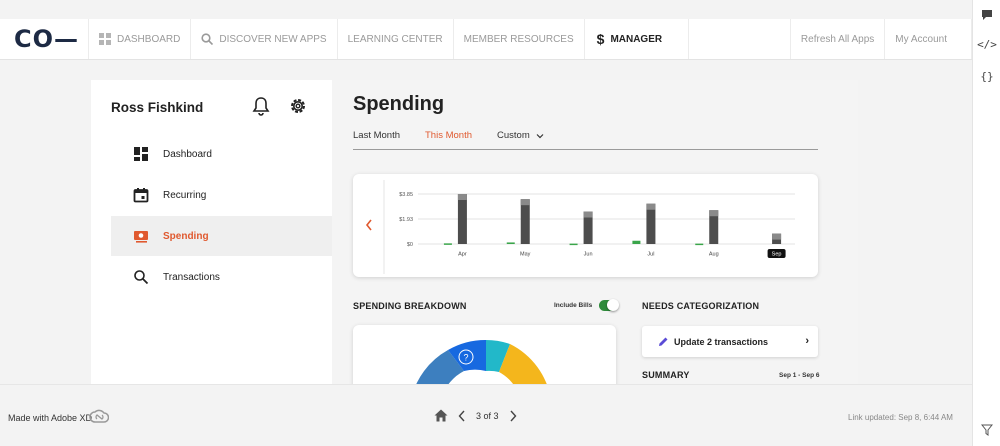 The height and width of the screenshot is (446, 1000). What do you see at coordinates (141, 237) in the screenshot?
I see `money-icon` at bounding box center [141, 237].